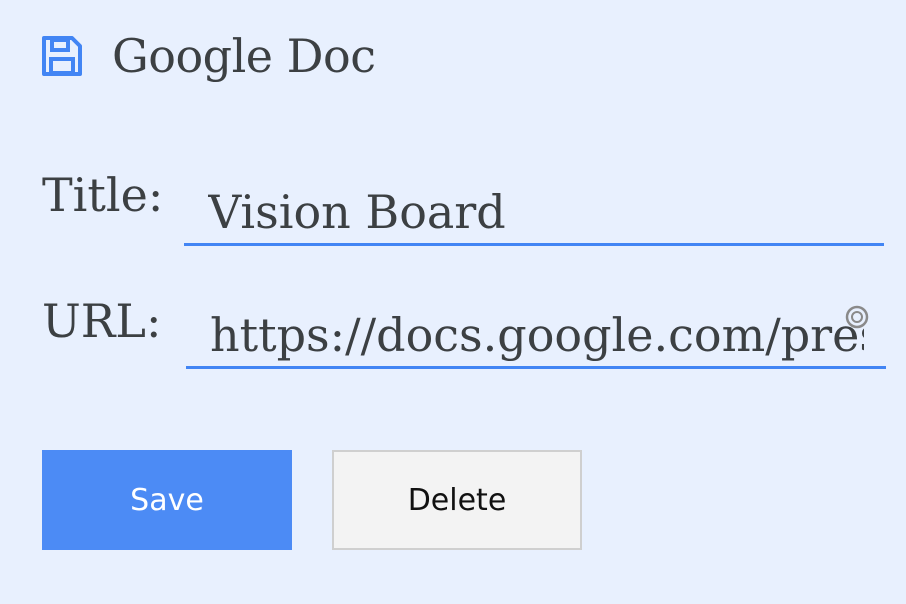 Image resolution: width=906 pixels, height=604 pixels. Describe the element at coordinates (534, 213) in the screenshot. I see `title-input` at that location.